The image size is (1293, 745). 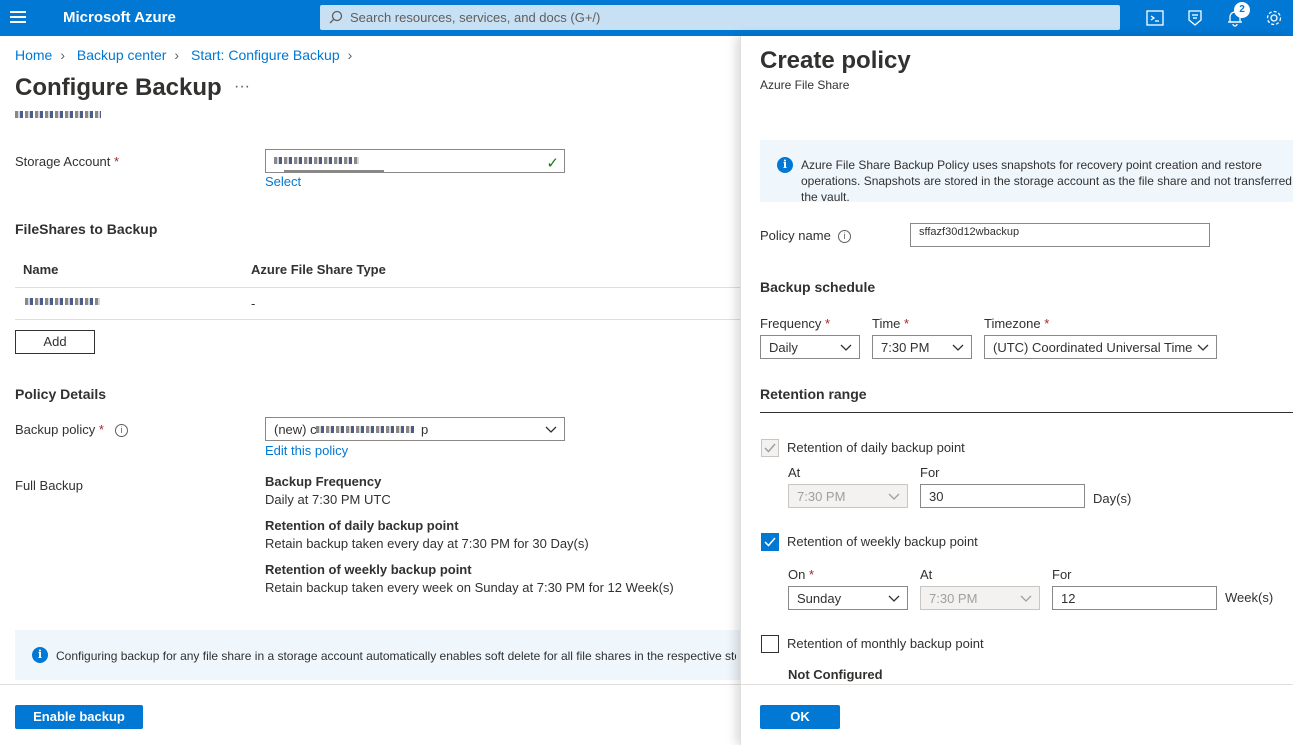 I want to click on redacted-value, so click(x=316, y=160).